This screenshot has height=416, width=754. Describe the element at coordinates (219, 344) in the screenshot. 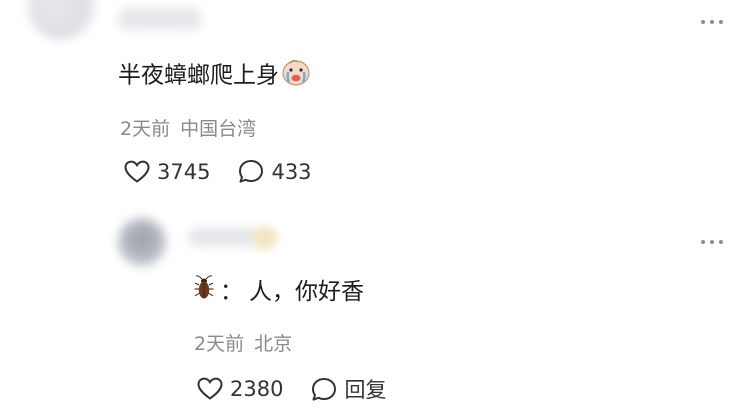

I see `reply-time: 2天前` at that location.